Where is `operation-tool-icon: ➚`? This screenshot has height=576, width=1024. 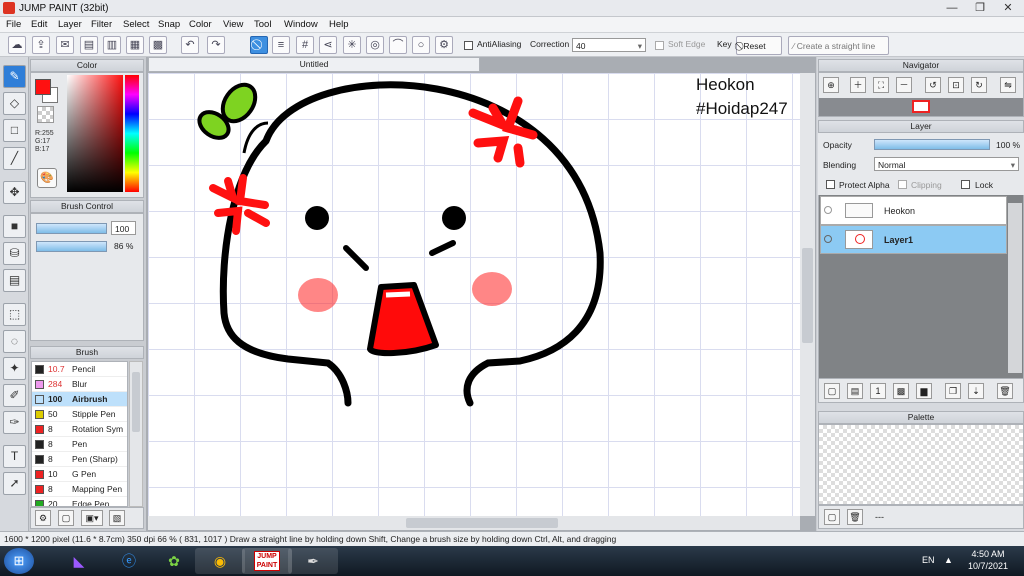 operation-tool-icon: ➚ is located at coordinates (14, 483).